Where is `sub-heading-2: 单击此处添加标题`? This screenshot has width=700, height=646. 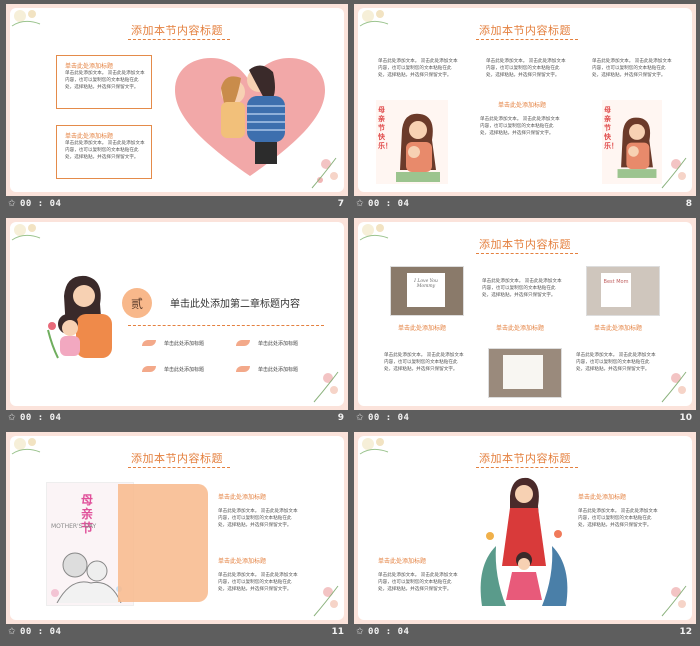
sub-heading-2: 单击此处添加标题 is located at coordinates (242, 561).